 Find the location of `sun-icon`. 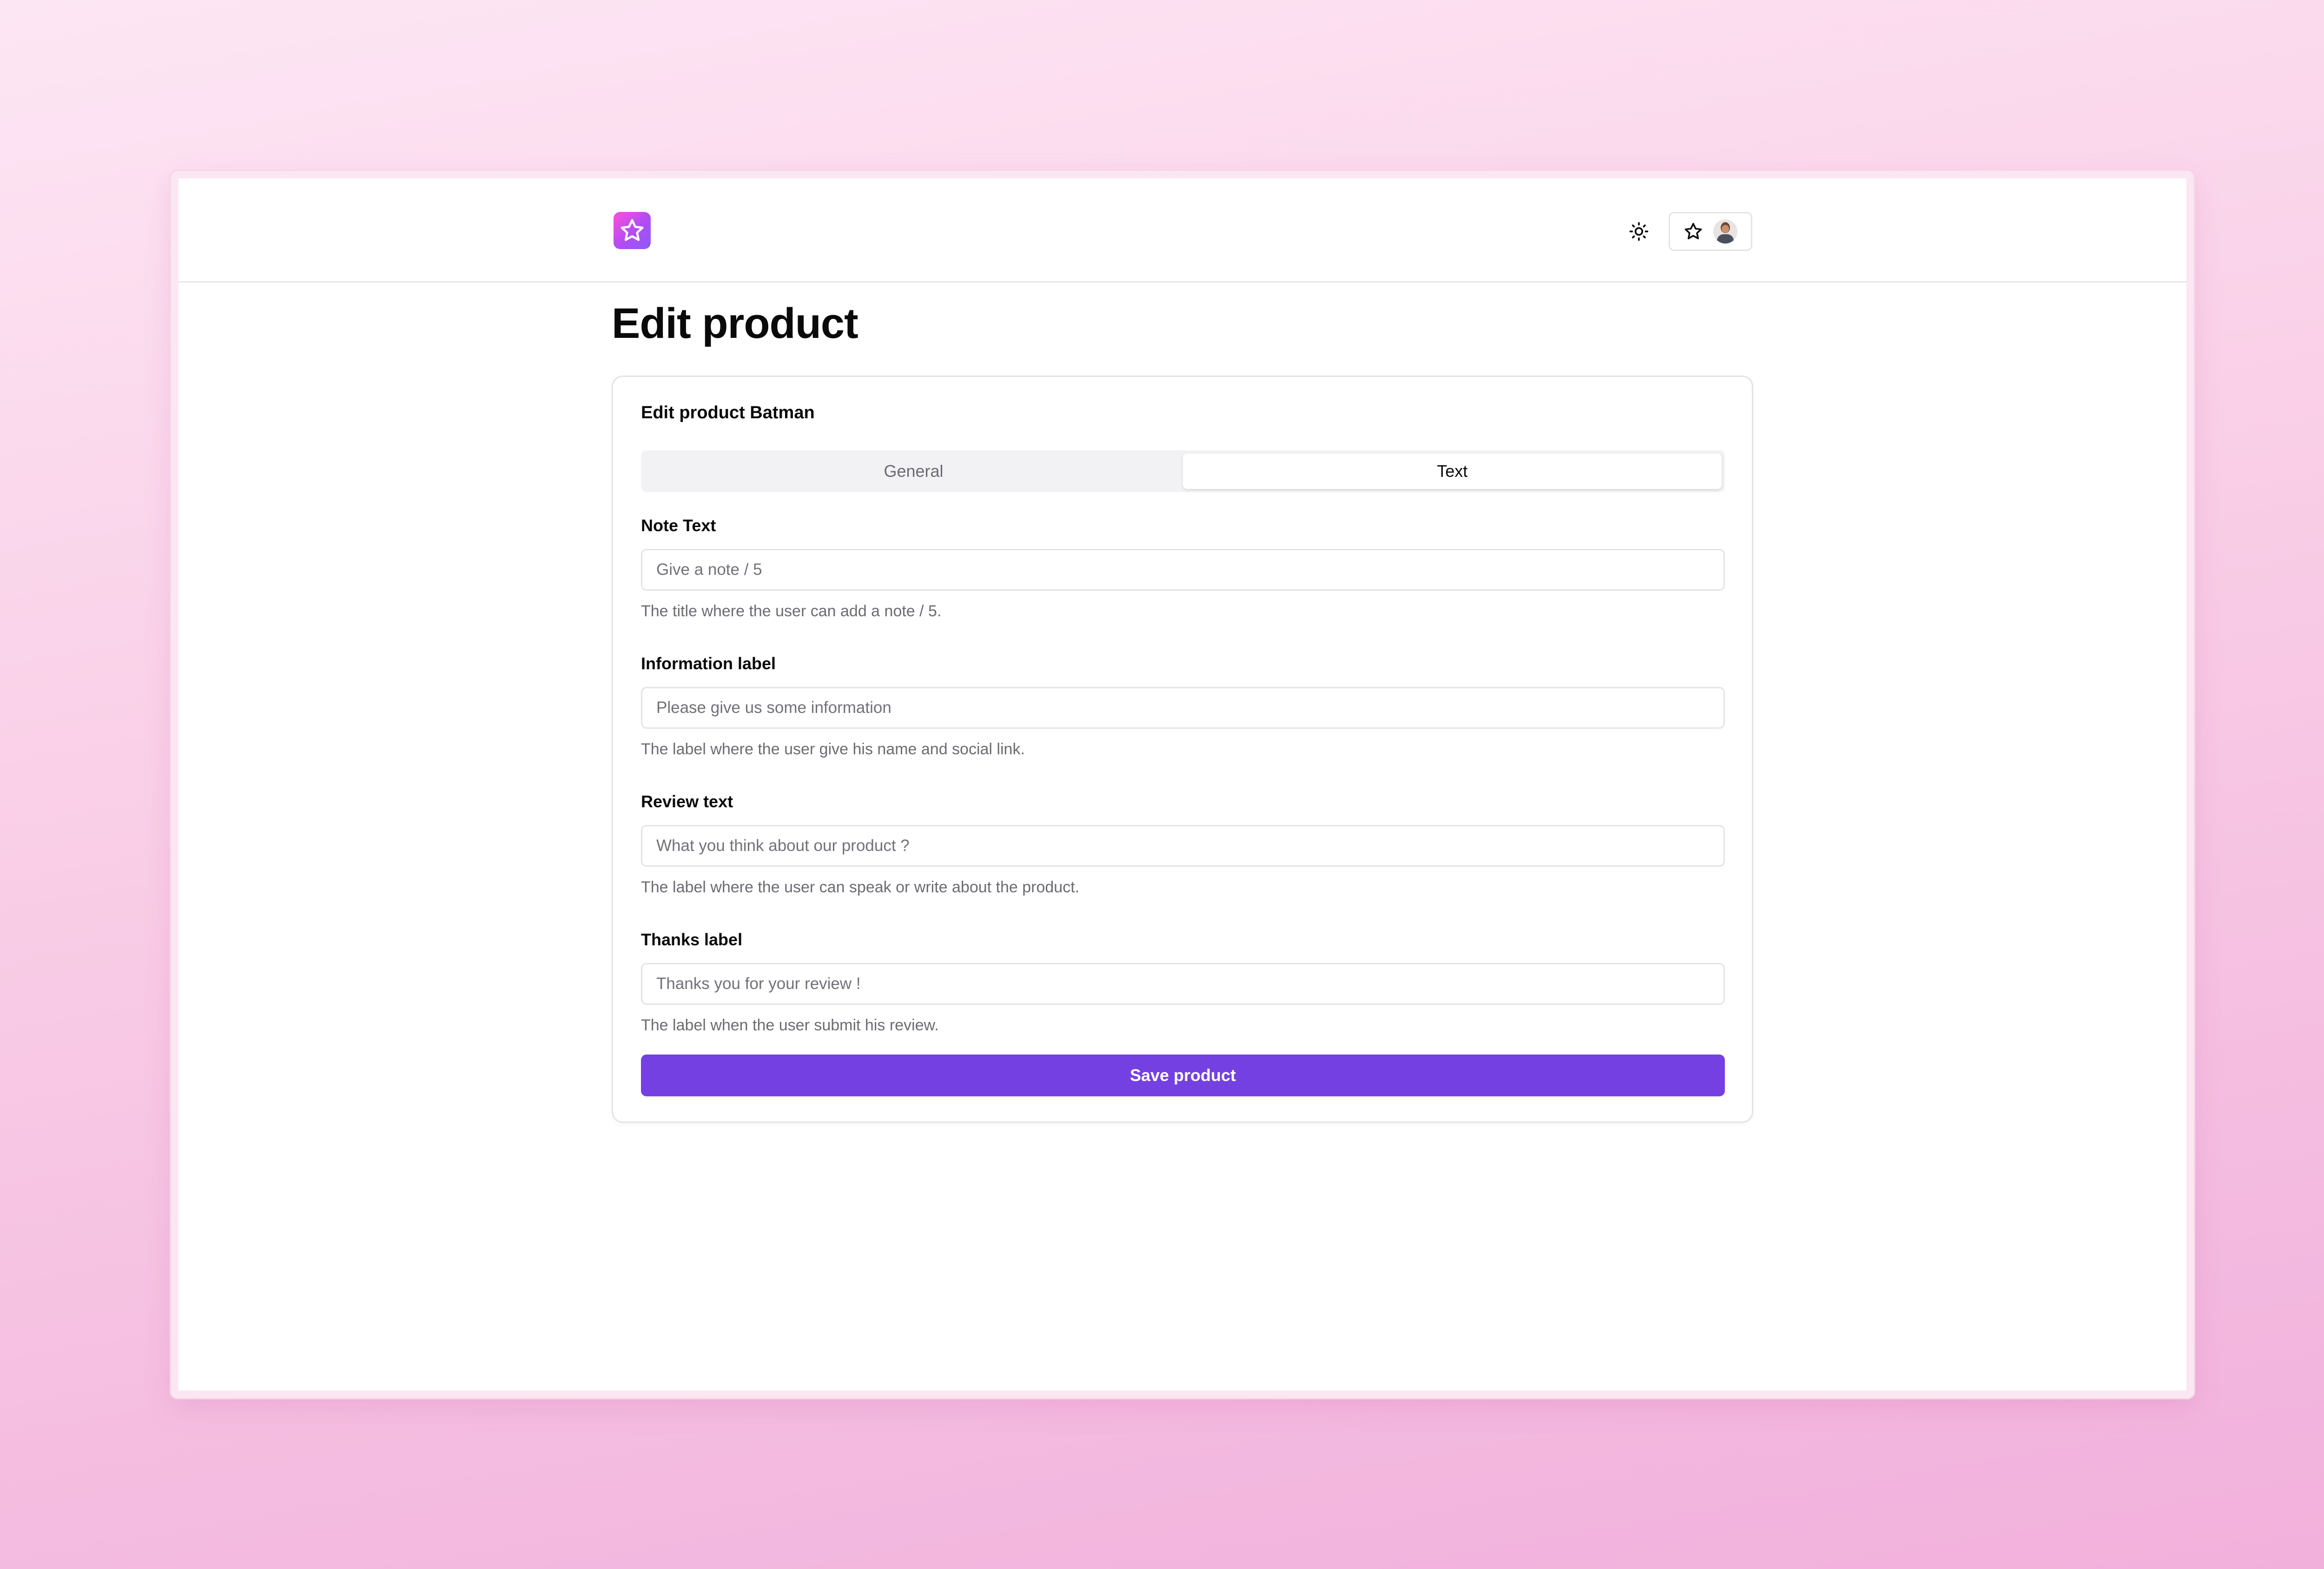

sun-icon is located at coordinates (1639, 231).